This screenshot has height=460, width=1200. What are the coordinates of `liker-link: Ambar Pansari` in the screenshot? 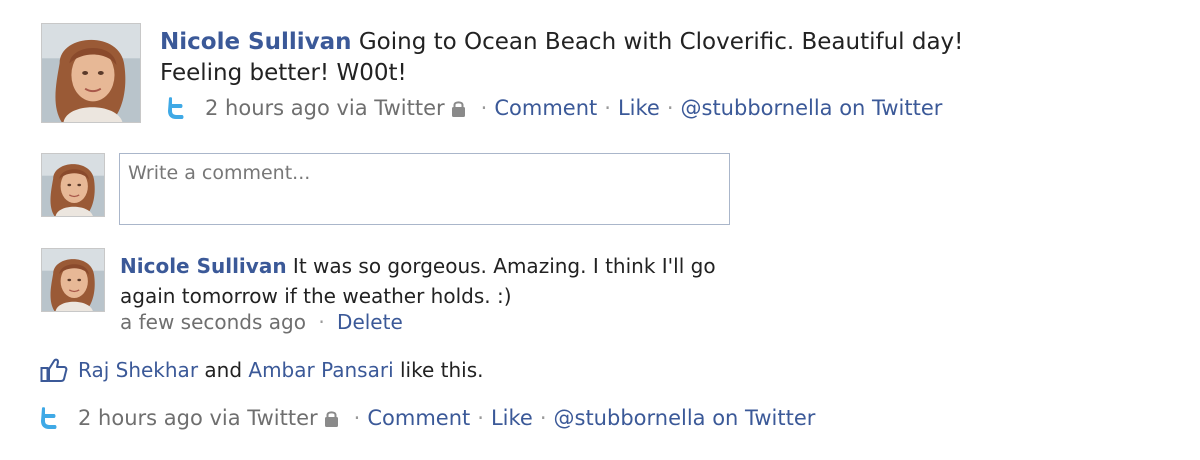 It's located at (320, 370).